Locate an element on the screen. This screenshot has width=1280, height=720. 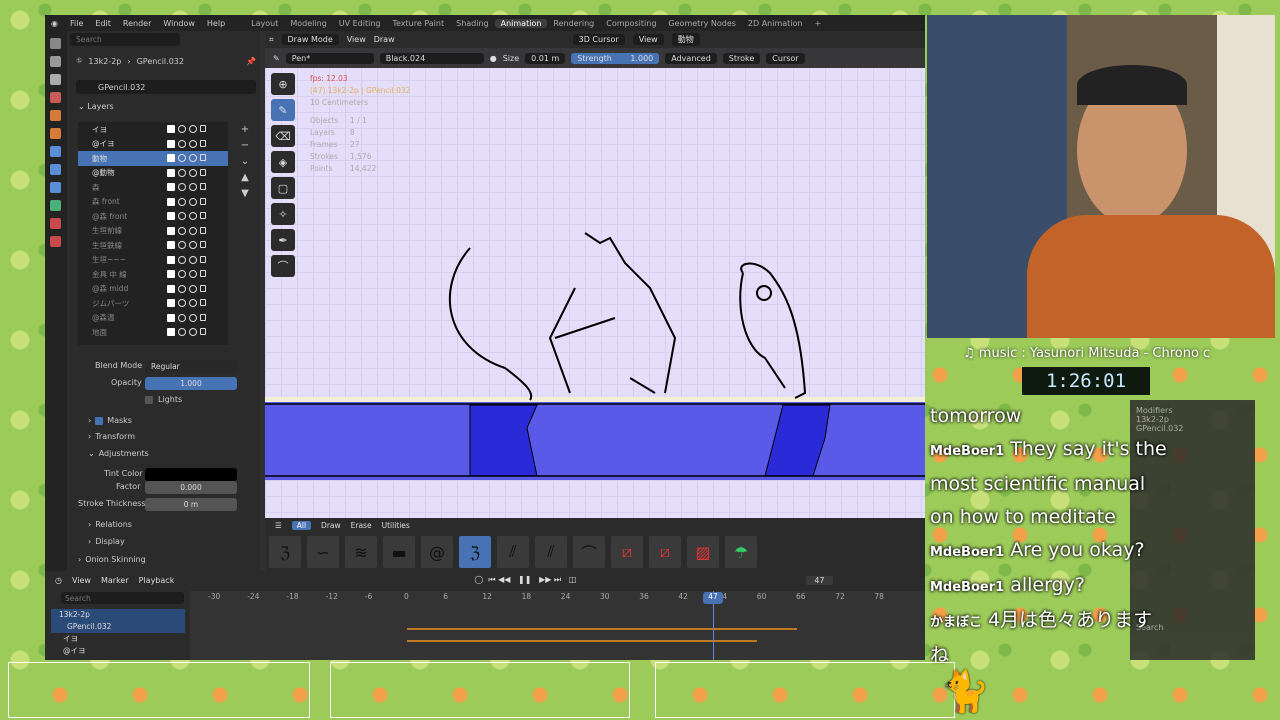
data-name-field: GPencil.032 is located at coordinates (166, 87).